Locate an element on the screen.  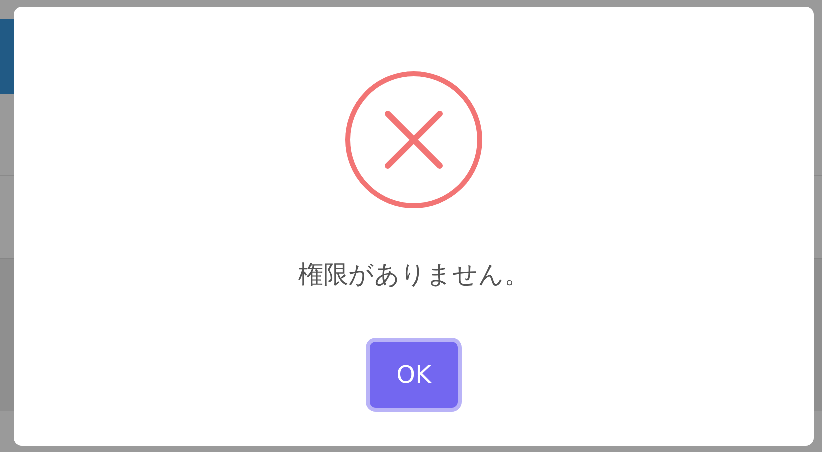
dialog-message: 権限がありません。 is located at coordinates (414, 275).